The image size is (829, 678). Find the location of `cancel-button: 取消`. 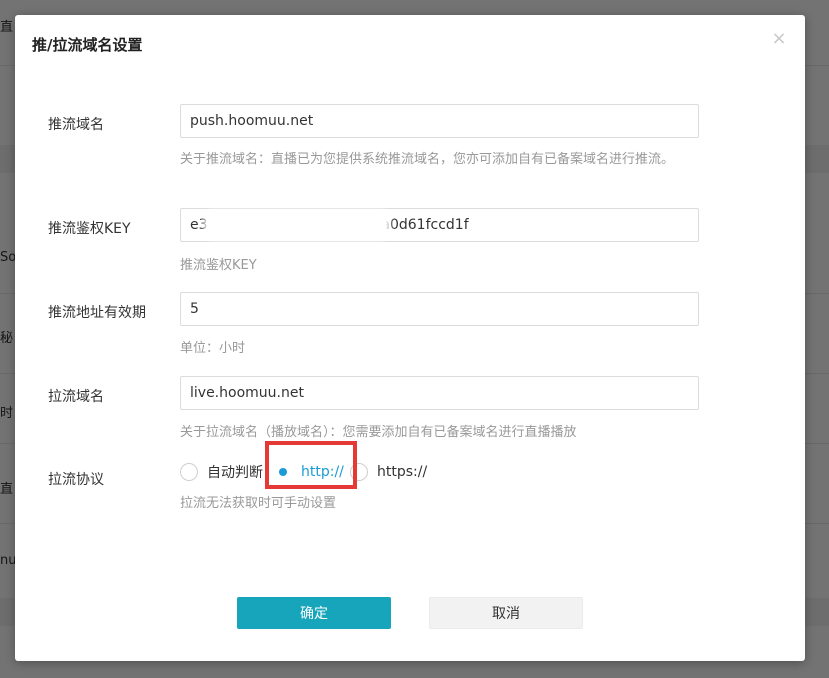

cancel-button: 取消 is located at coordinates (506, 613).